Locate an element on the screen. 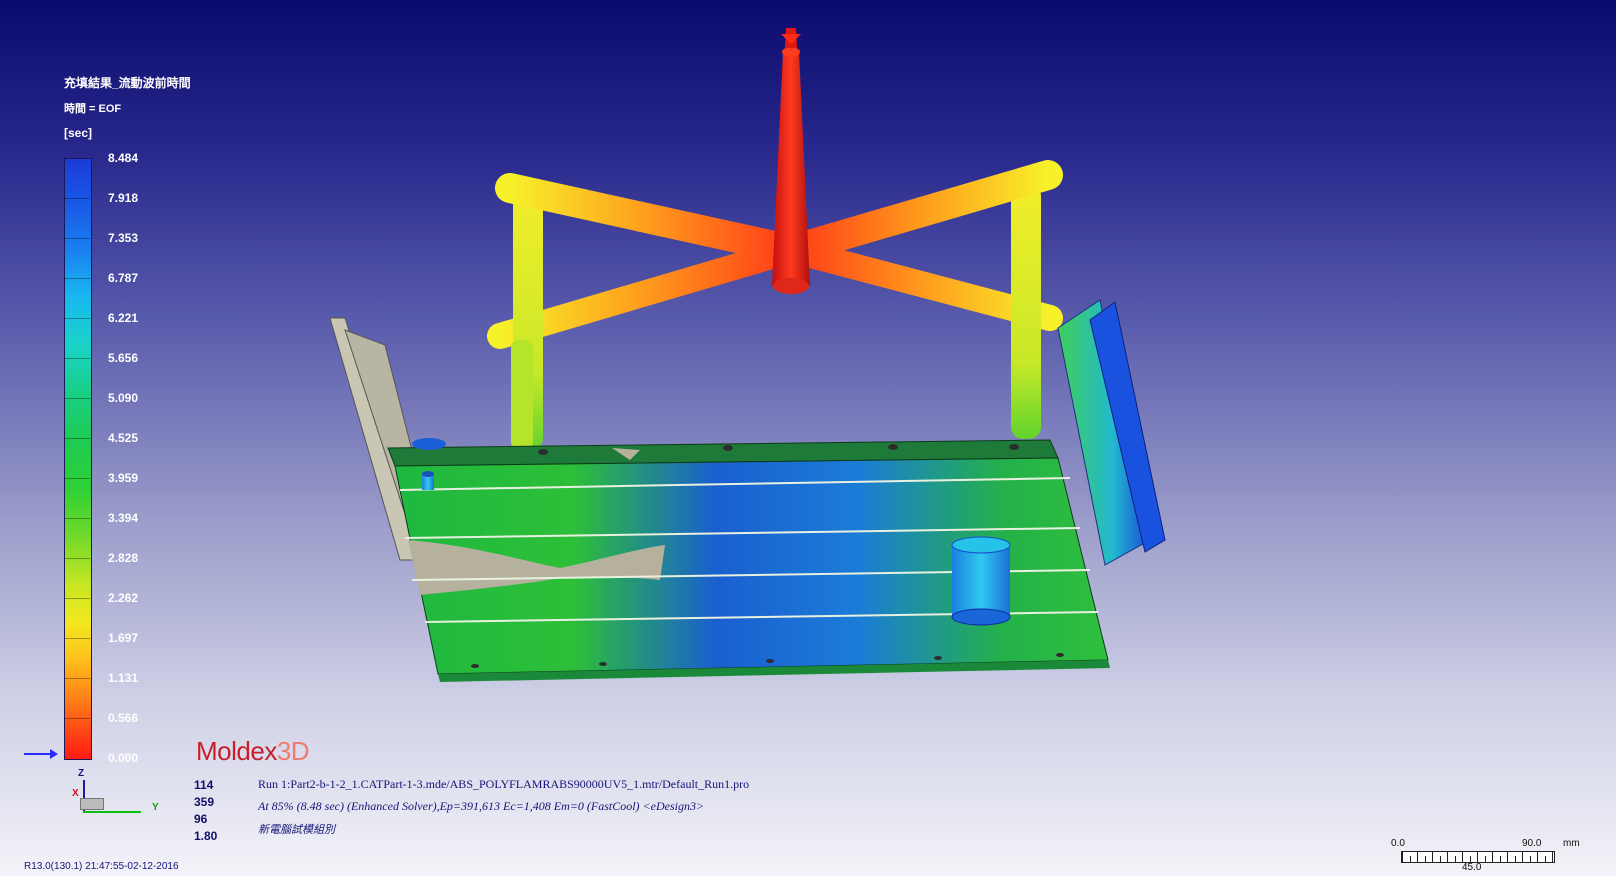 This screenshot has height=876, width=1616. drop-post-front-right is located at coordinates (1026, 311).